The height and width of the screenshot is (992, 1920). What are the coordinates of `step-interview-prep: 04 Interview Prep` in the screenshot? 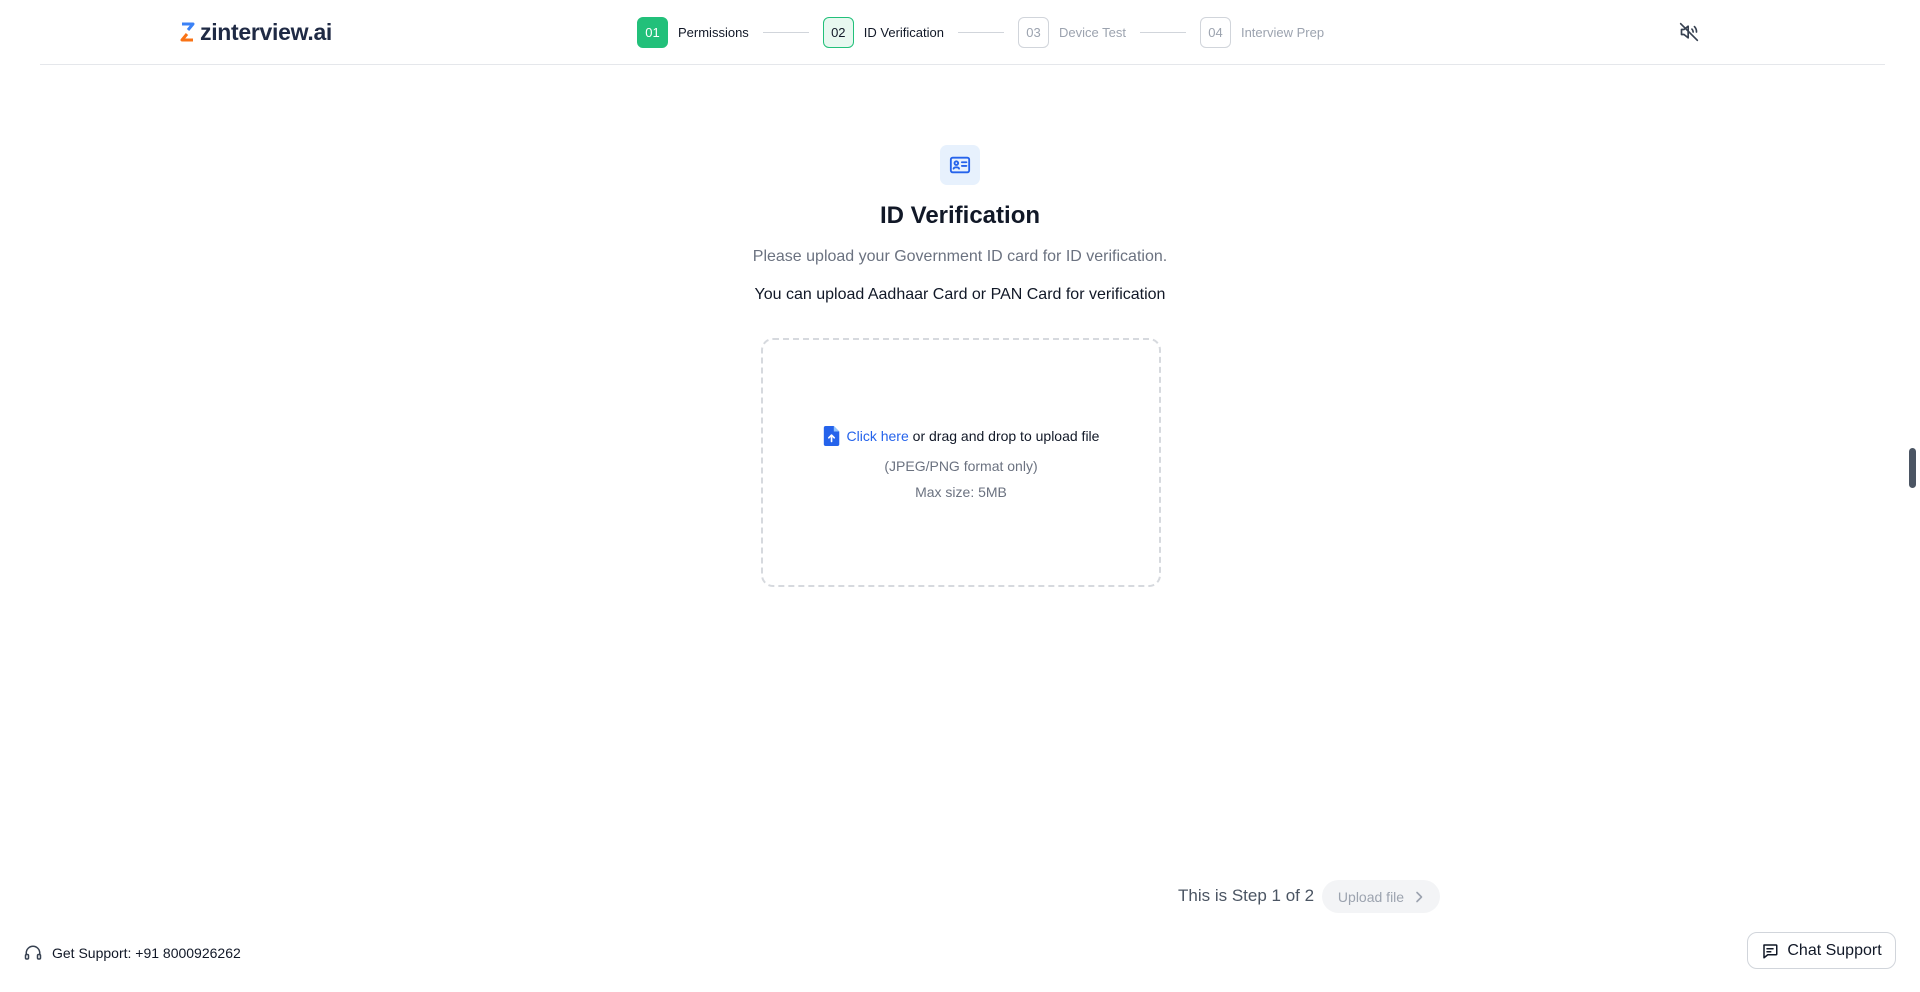 It's located at (1262, 32).